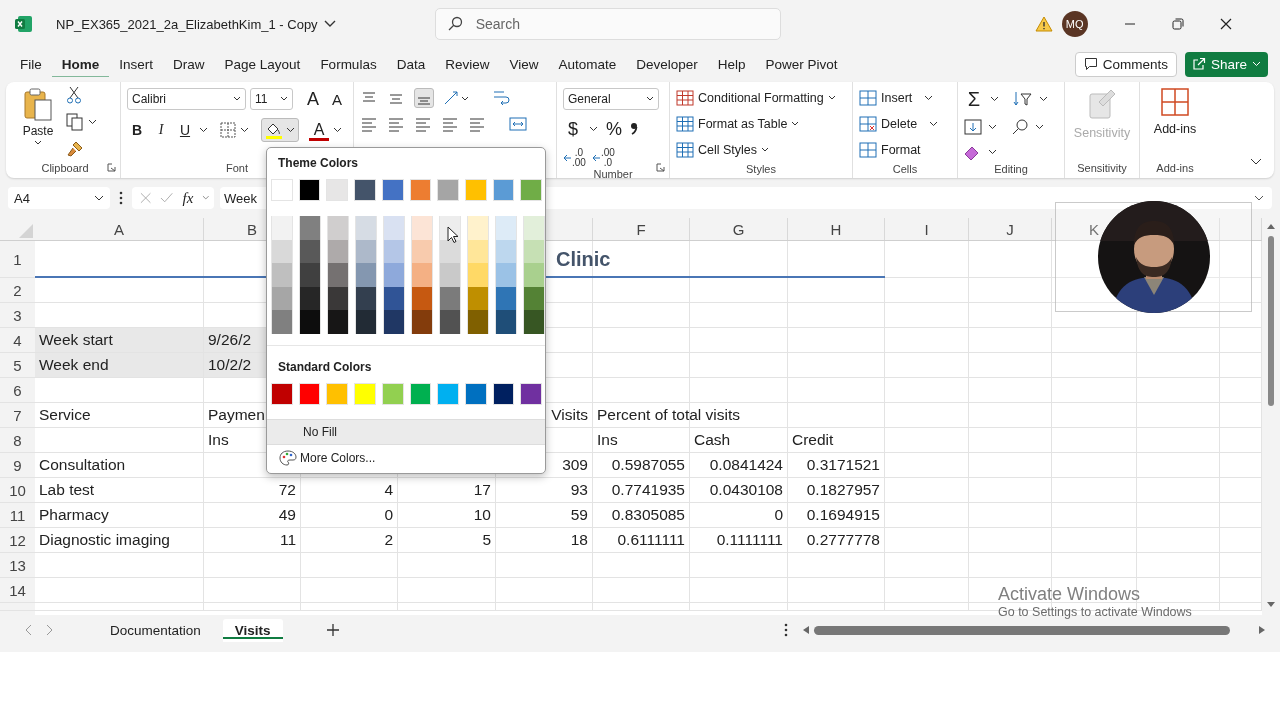  Describe the element at coordinates (17, 490) in the screenshot. I see `row-header: 10` at that location.